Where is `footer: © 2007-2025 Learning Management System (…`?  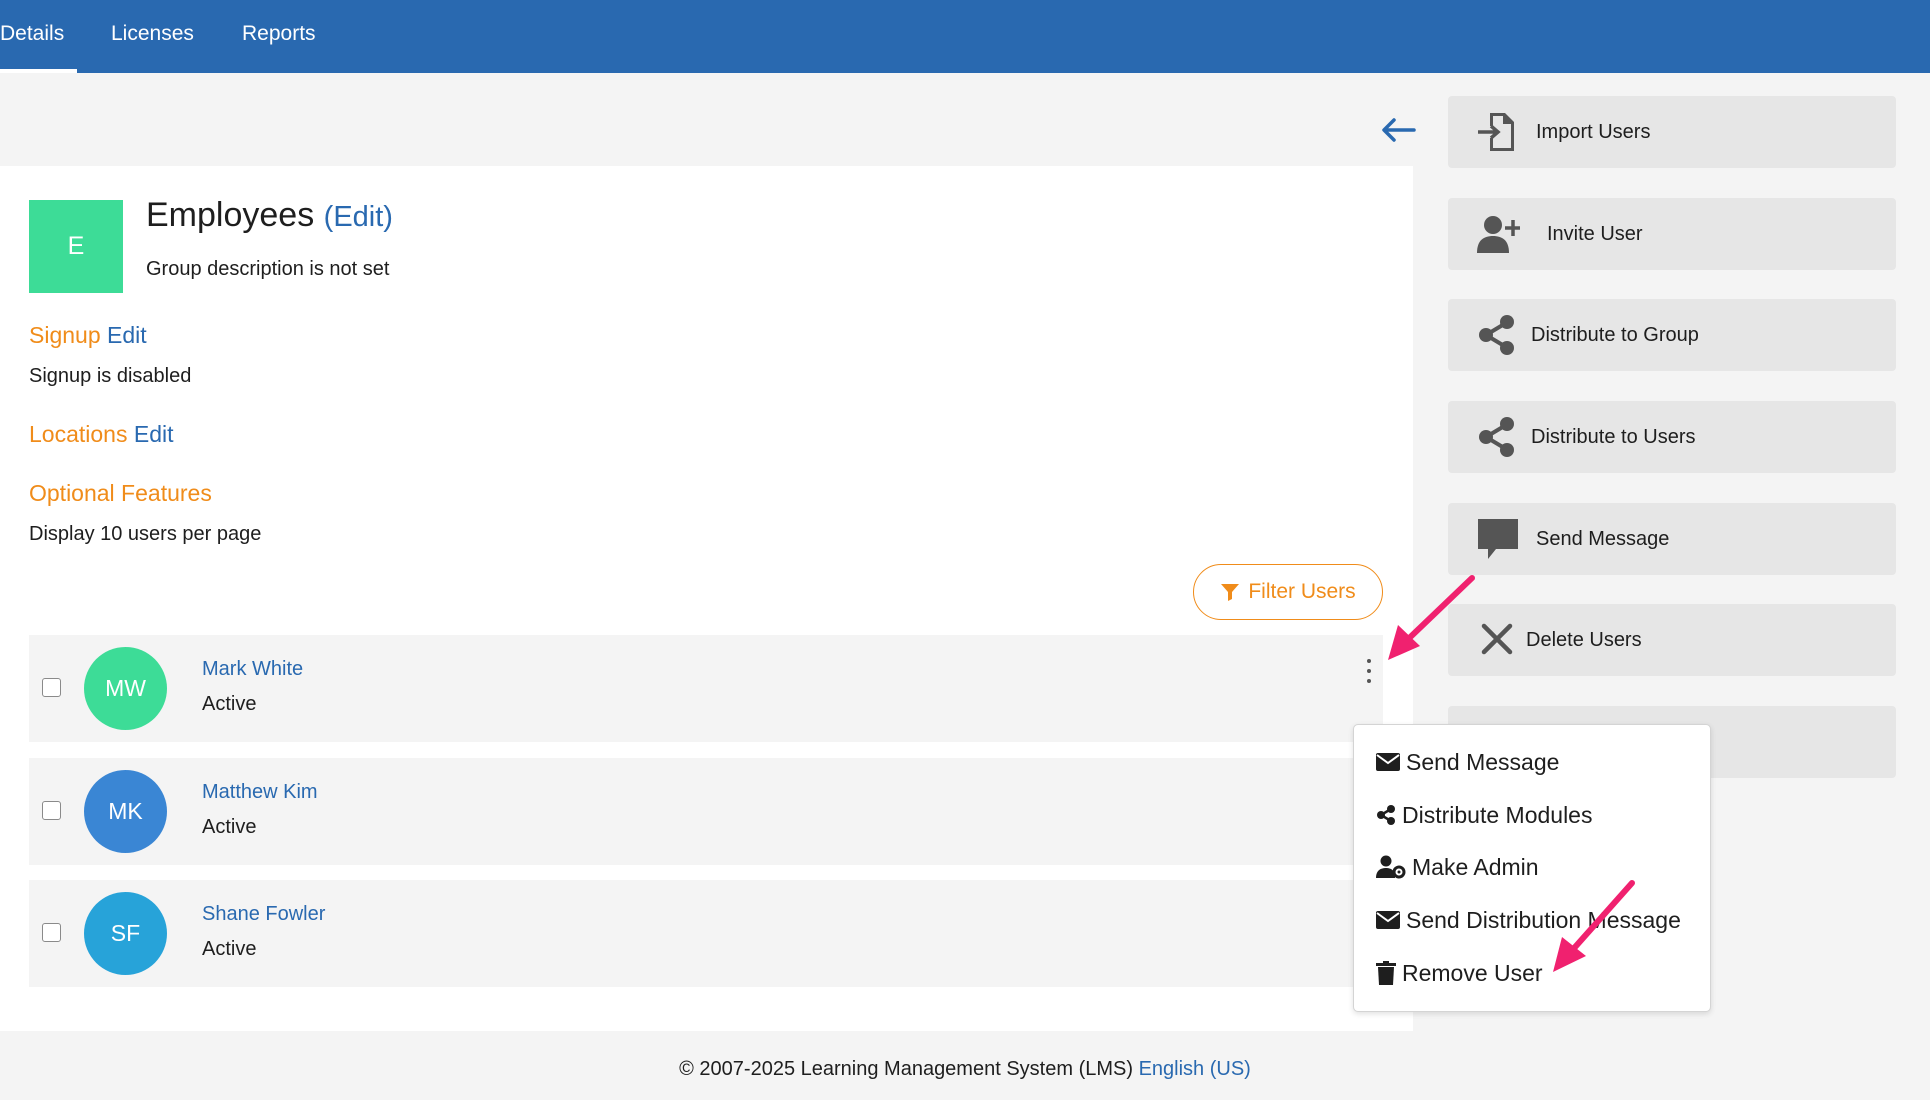 footer: © 2007-2025 Learning Management System (… is located at coordinates (965, 1069).